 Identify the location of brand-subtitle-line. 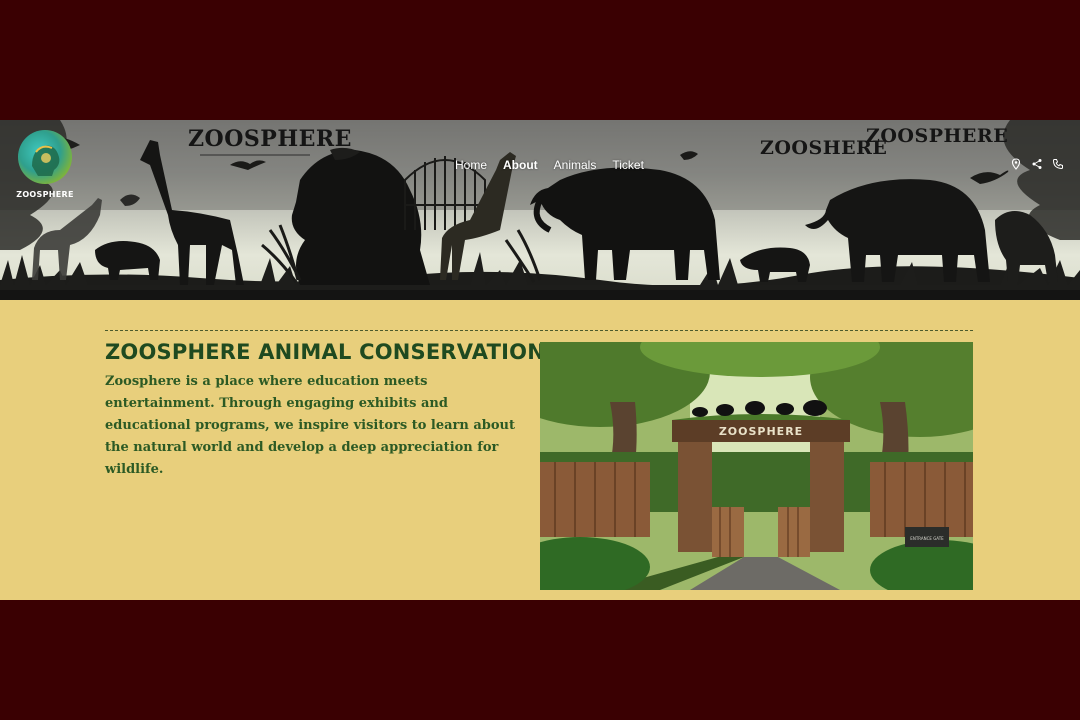
(255, 155).